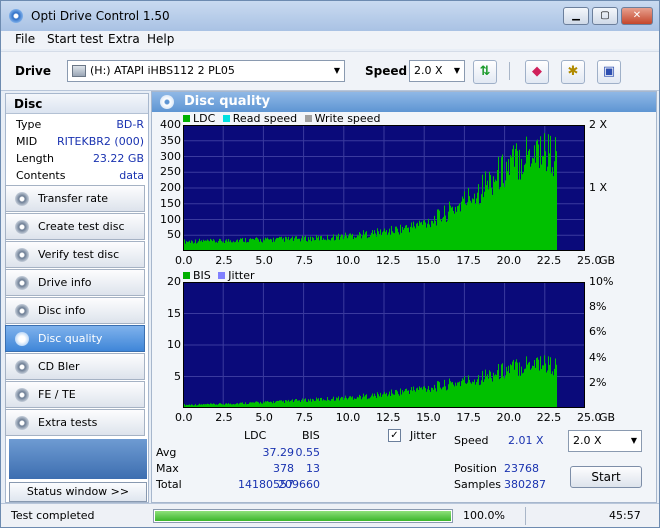  I want to click on ldc-y-tick-label: 100, so click(170, 219).